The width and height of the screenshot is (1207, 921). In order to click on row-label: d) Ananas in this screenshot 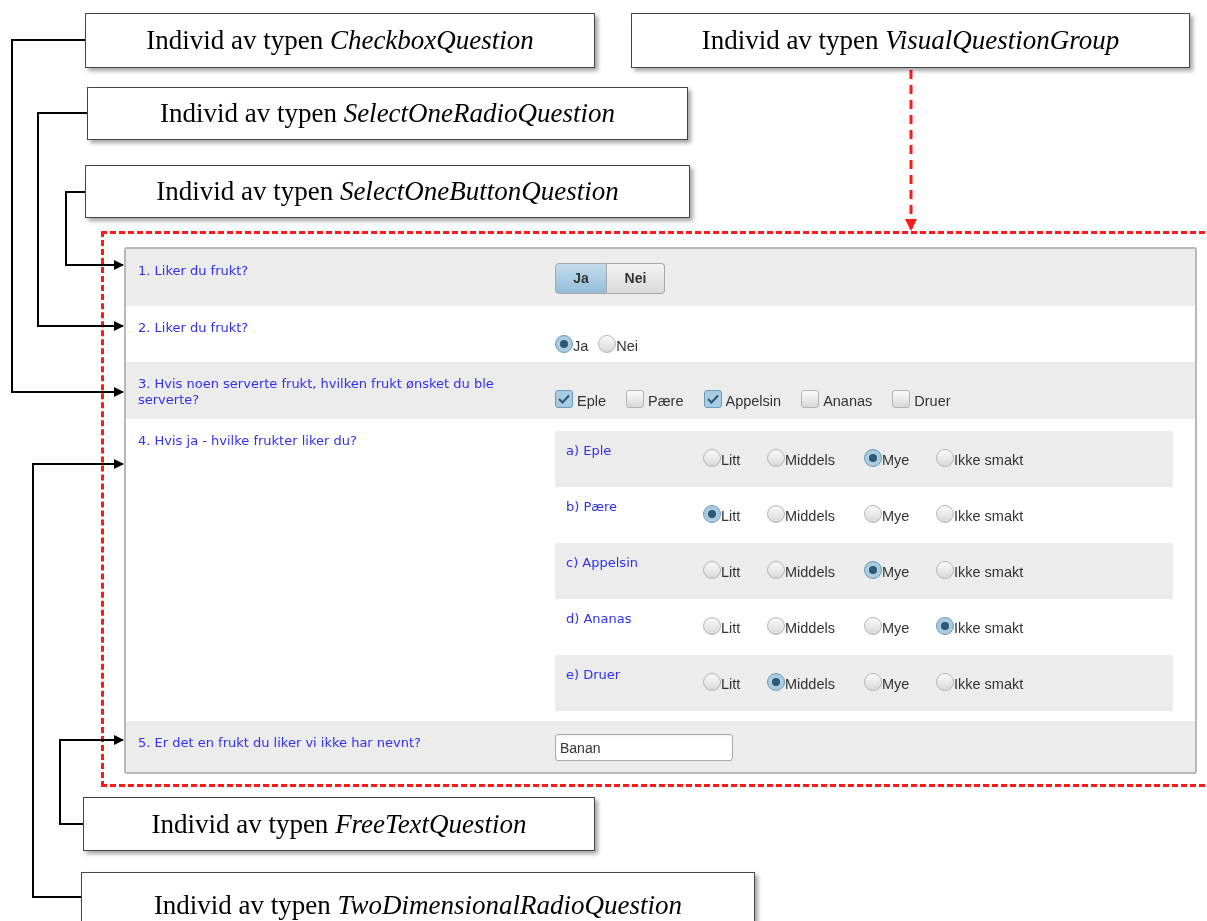, I will do `click(599, 618)`.